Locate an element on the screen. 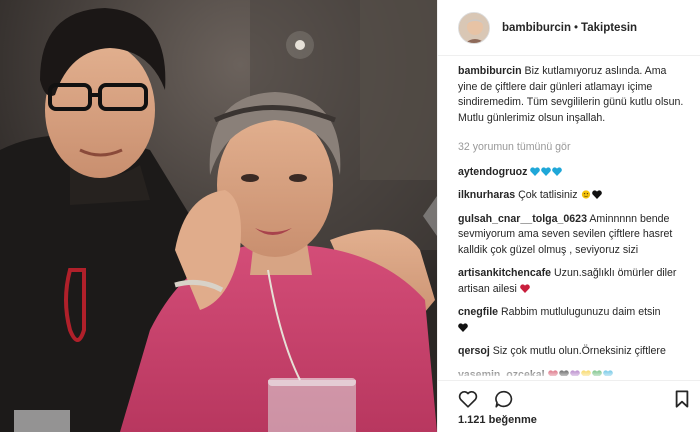 The height and width of the screenshot is (432, 700). comment-emojis is located at coordinates (546, 172).